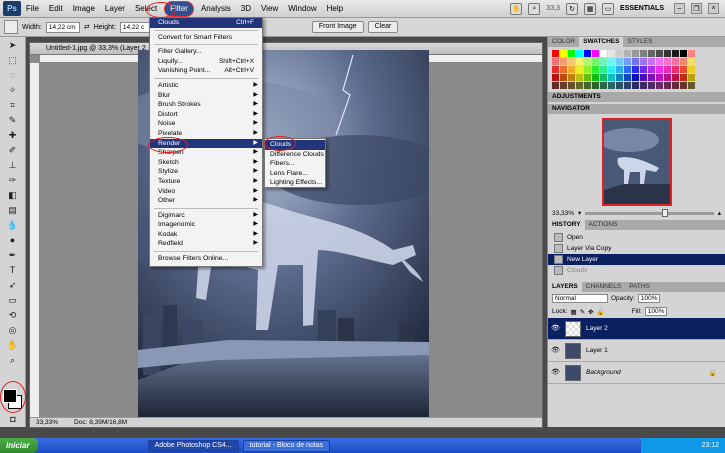 Image resolution: width=725 pixels, height=453 pixels. What do you see at coordinates (679, 8) in the screenshot?
I see `minimize-icon: –` at bounding box center [679, 8].